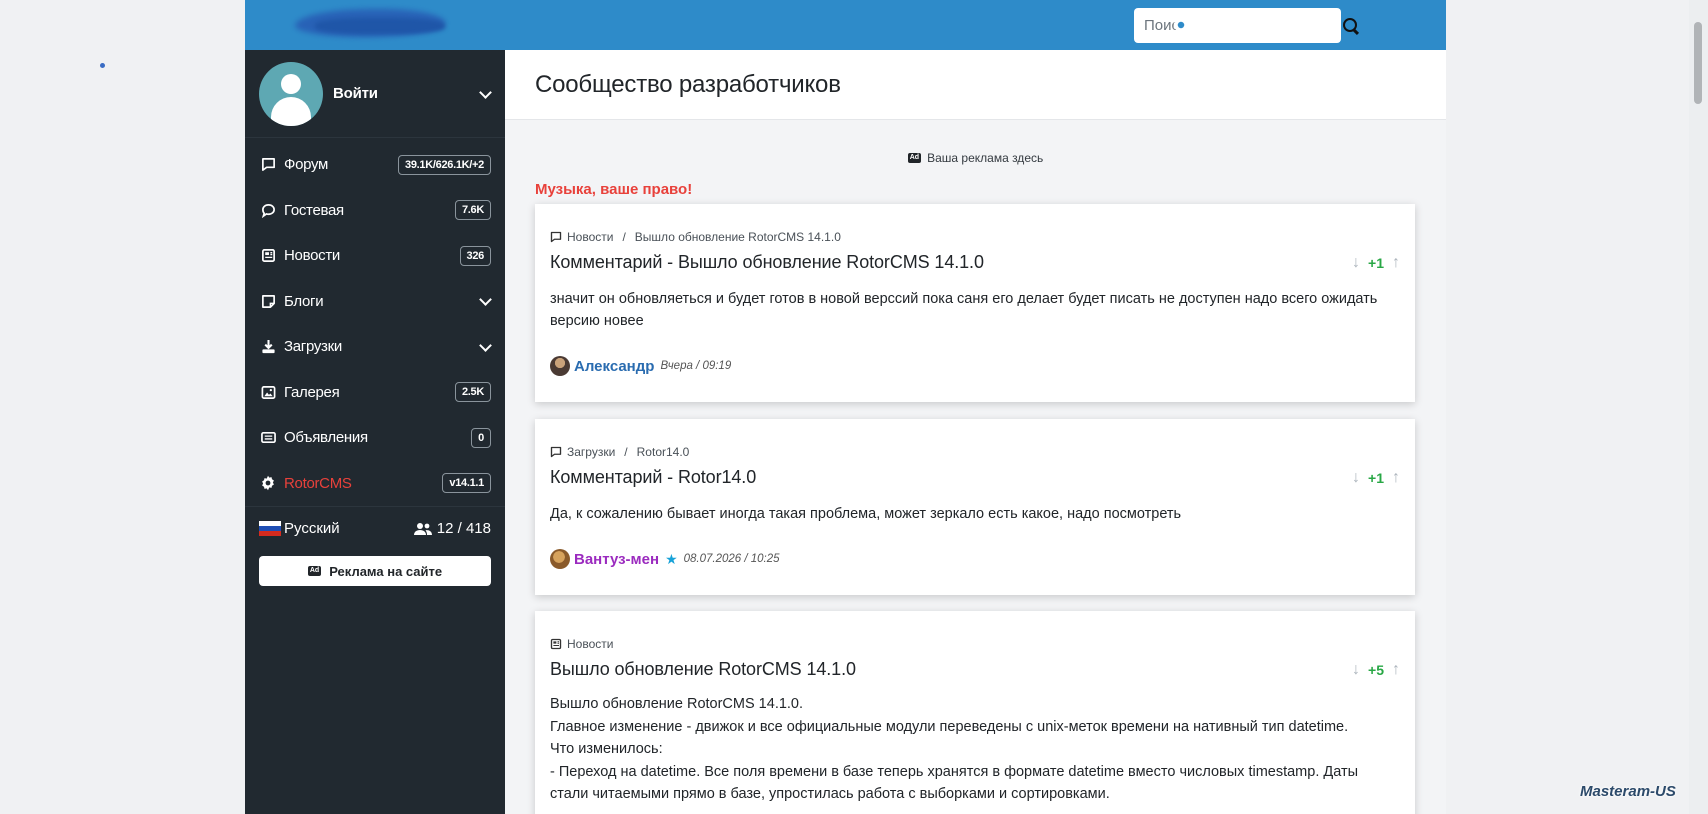 This screenshot has width=1708, height=814. I want to click on stray-dot, so click(102, 65).